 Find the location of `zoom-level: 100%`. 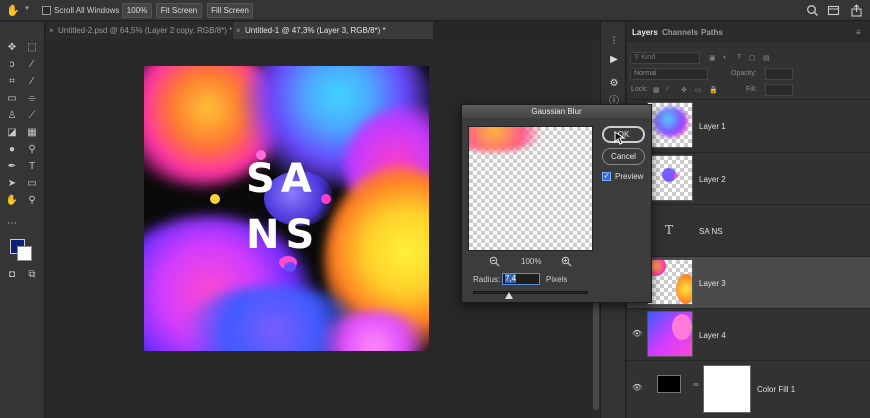

zoom-level: 100% is located at coordinates (531, 261).